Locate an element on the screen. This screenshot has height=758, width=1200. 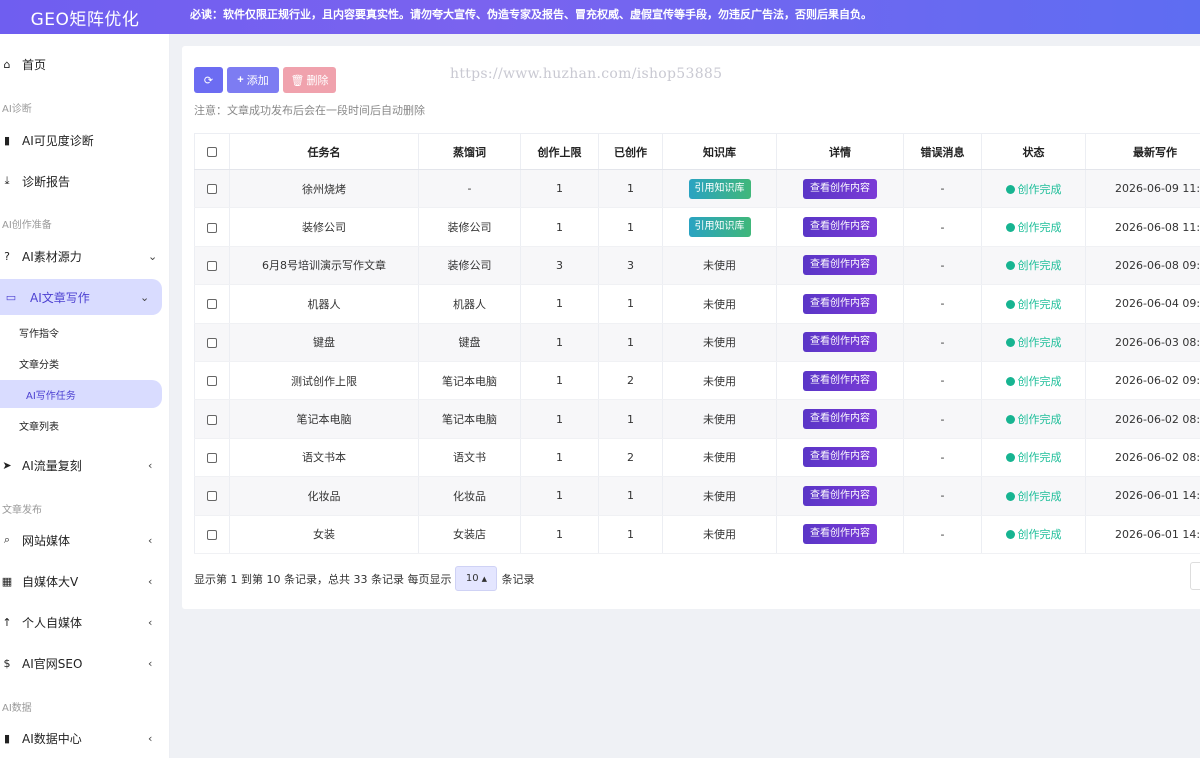
table-row: 机器人机器人11未使用查看创作内容-创作完成2026-06-04 09:58 is located at coordinates (697, 304).